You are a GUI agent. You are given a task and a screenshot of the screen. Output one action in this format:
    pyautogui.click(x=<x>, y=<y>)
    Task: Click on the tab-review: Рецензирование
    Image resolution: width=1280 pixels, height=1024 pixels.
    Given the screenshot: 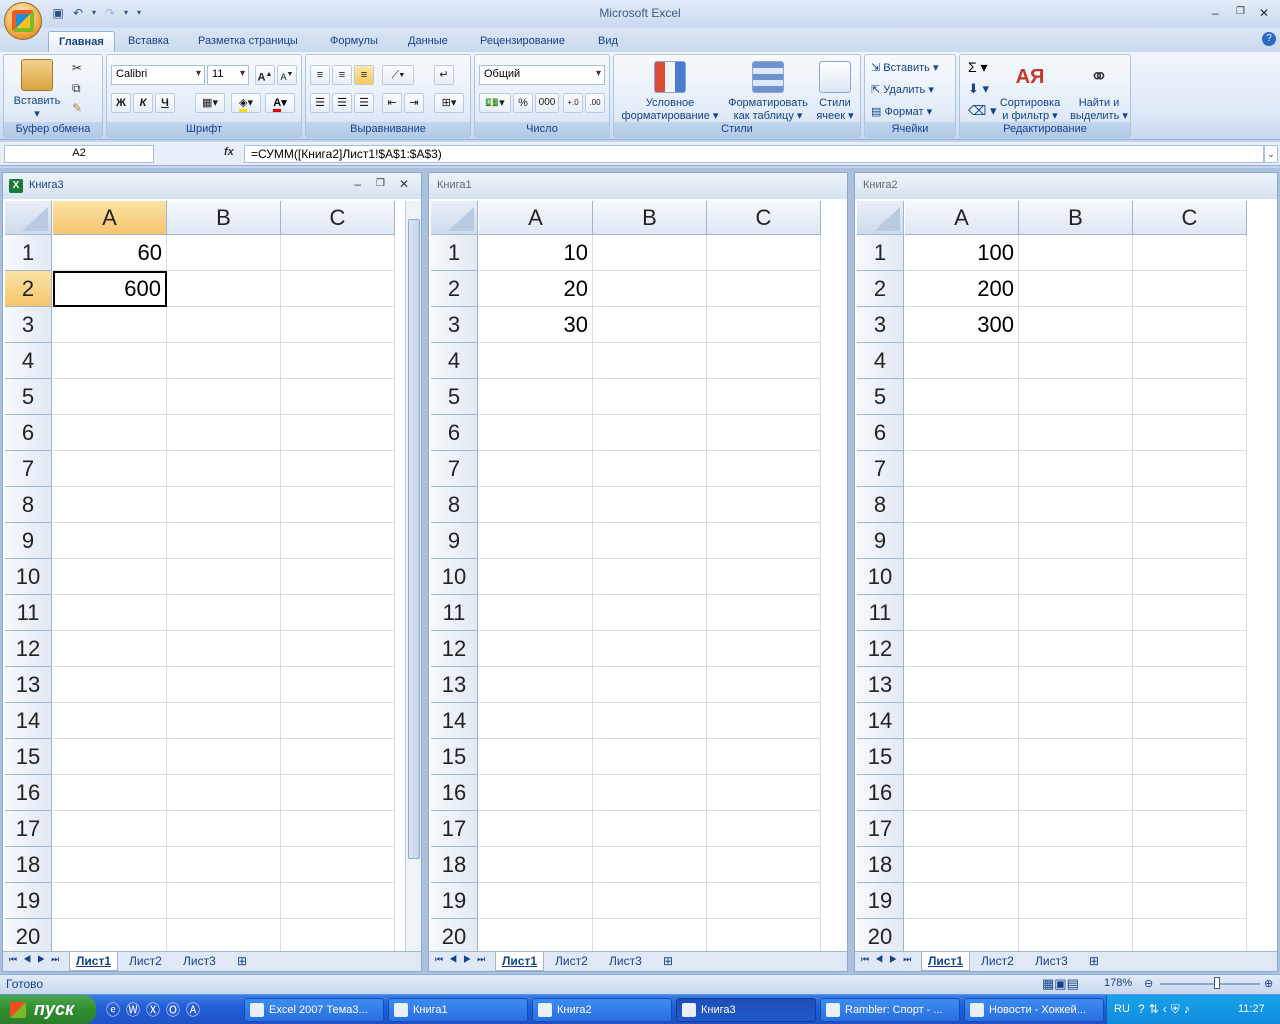 What is the action you would take?
    pyautogui.click(x=522, y=41)
    